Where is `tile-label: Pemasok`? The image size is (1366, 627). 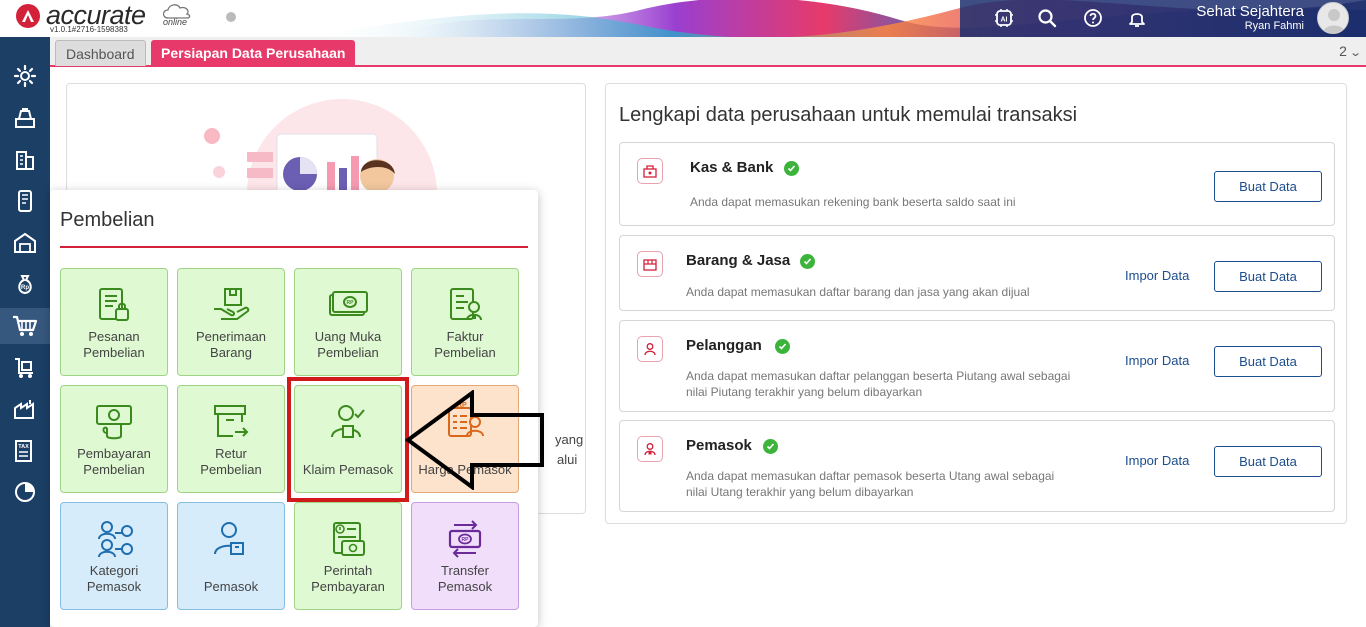
tile-label: Pemasok is located at coordinates (231, 586).